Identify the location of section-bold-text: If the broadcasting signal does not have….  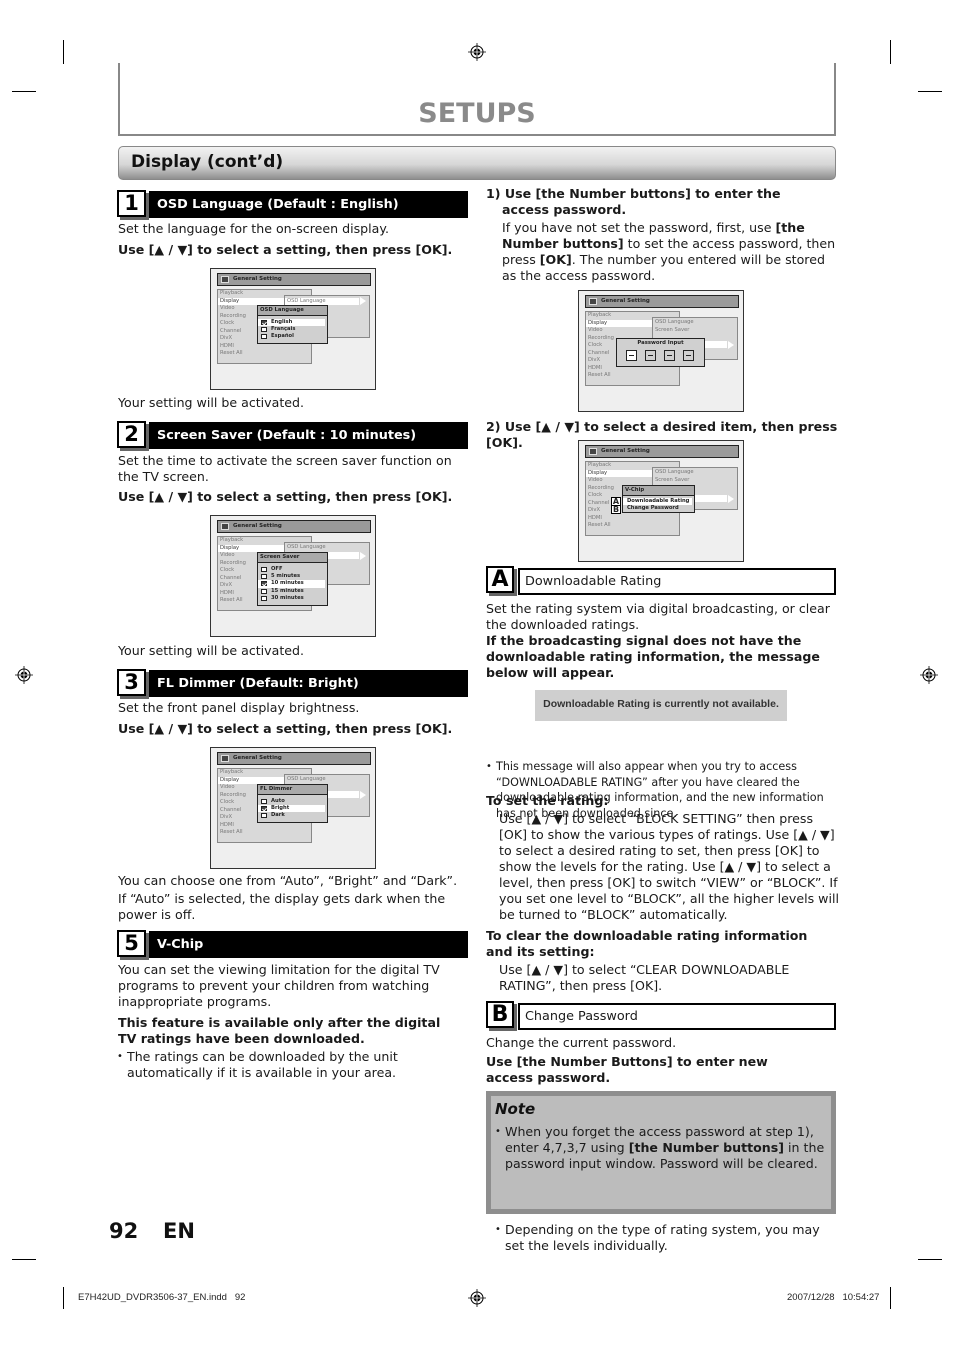
(653, 656).